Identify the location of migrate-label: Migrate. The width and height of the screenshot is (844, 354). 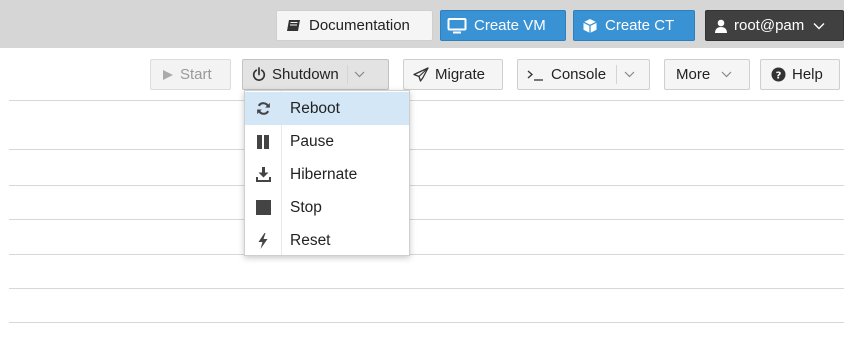
(460, 74).